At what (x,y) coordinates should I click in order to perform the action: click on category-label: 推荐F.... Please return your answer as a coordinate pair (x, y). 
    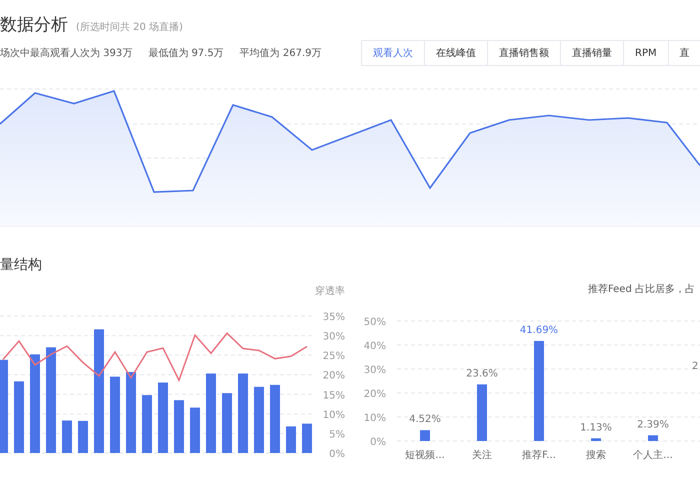
    Looking at the image, I should click on (539, 455).